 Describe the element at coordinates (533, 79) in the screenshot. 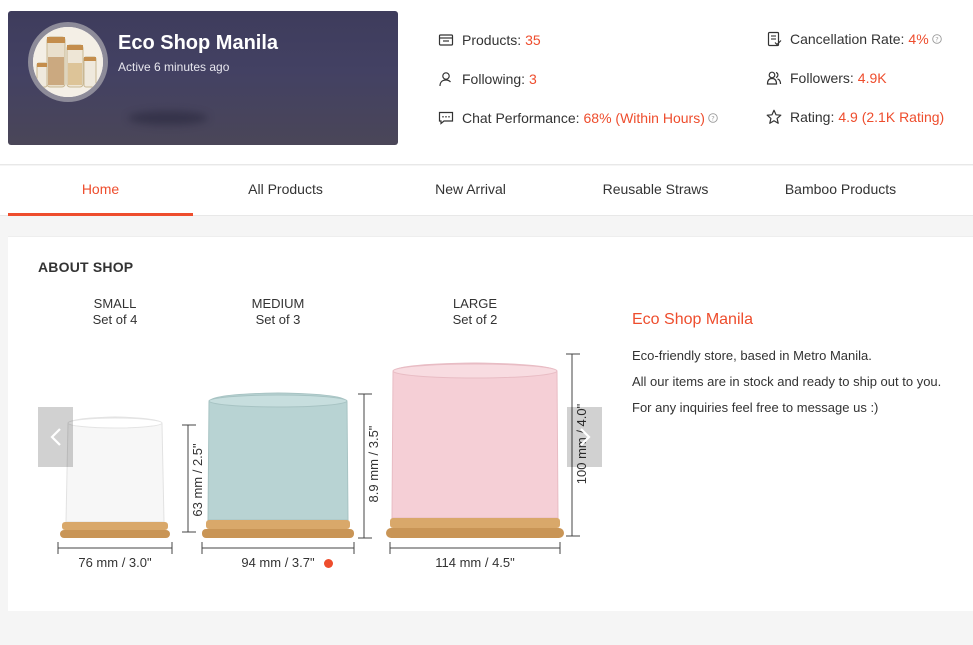

I see `stat-following-value: 3` at that location.